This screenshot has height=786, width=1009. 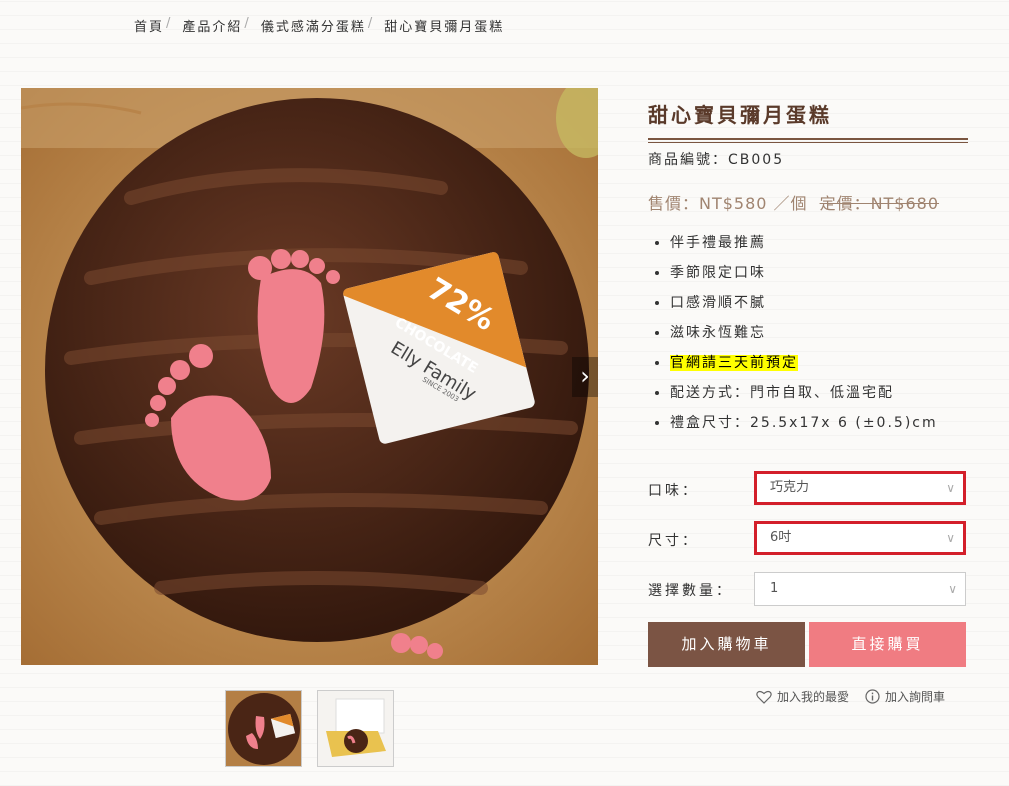 What do you see at coordinates (764, 697) in the screenshot?
I see `heart-icon` at bounding box center [764, 697].